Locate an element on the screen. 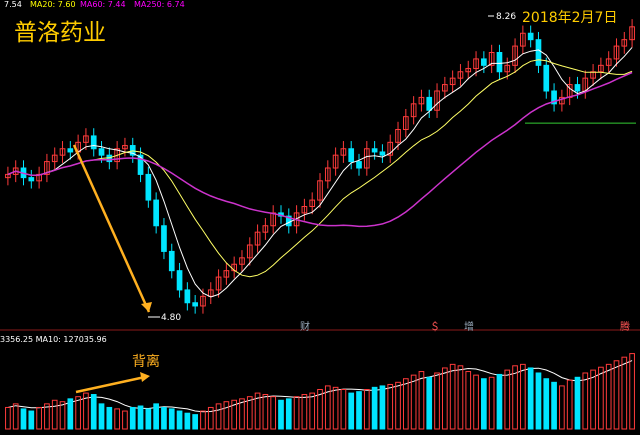  event-marker-finance: 财 is located at coordinates (305, 326).